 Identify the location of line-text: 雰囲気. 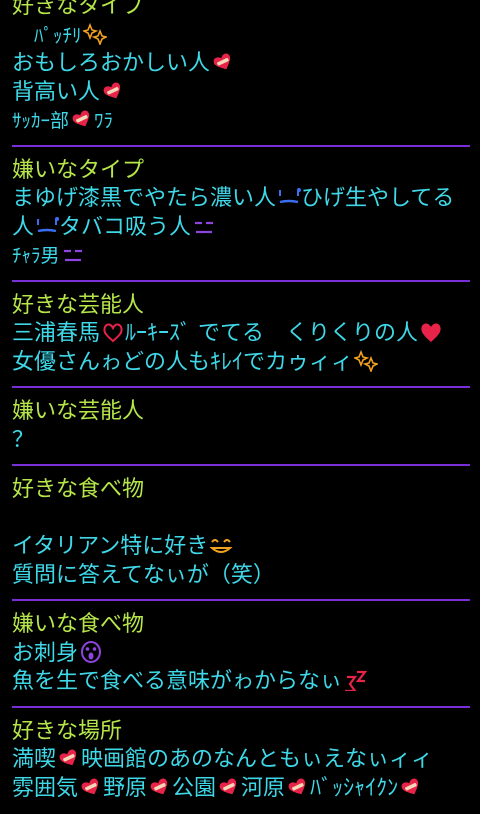
(45, 788).